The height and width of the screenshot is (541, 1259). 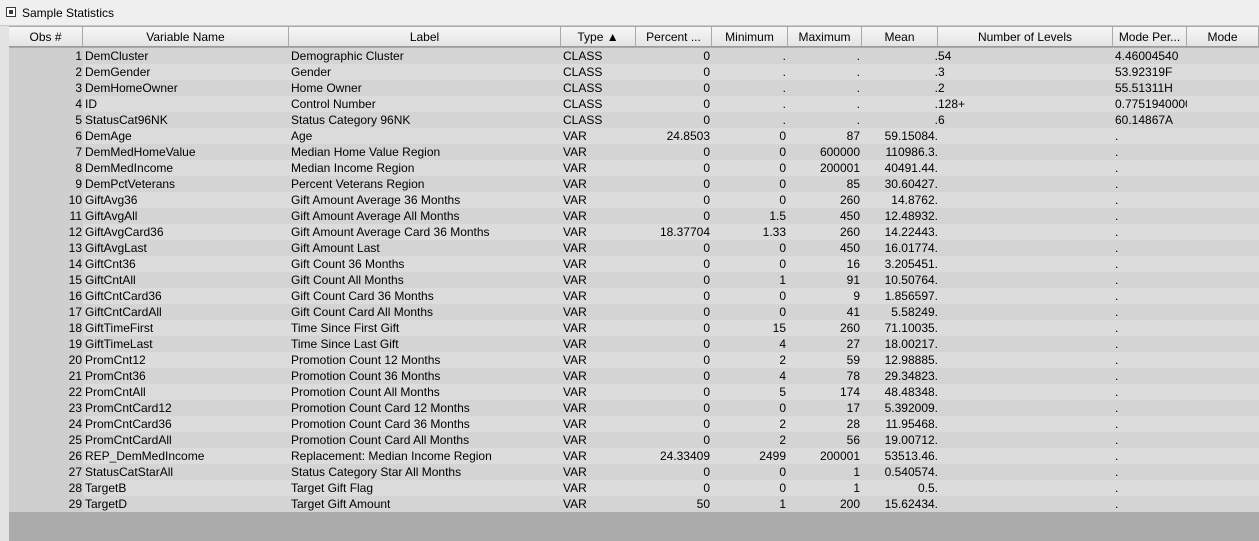 What do you see at coordinates (750, 37) in the screenshot?
I see `header-col-minimum: Minimum` at bounding box center [750, 37].